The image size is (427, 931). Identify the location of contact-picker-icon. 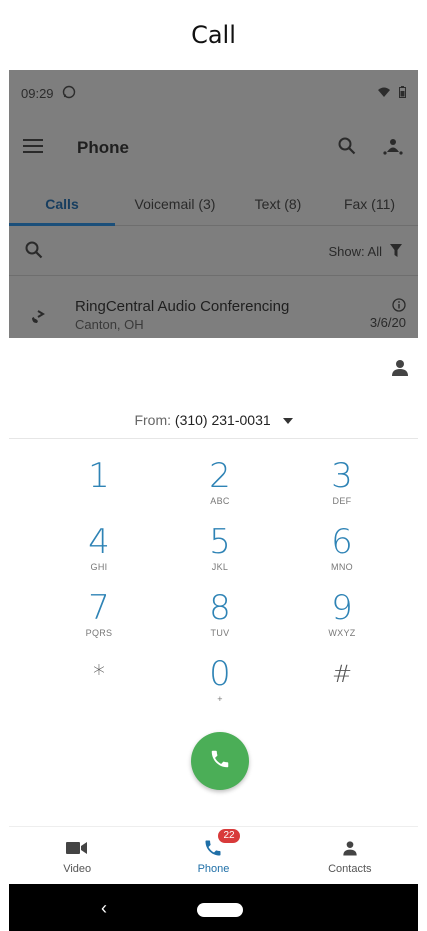
(400, 368).